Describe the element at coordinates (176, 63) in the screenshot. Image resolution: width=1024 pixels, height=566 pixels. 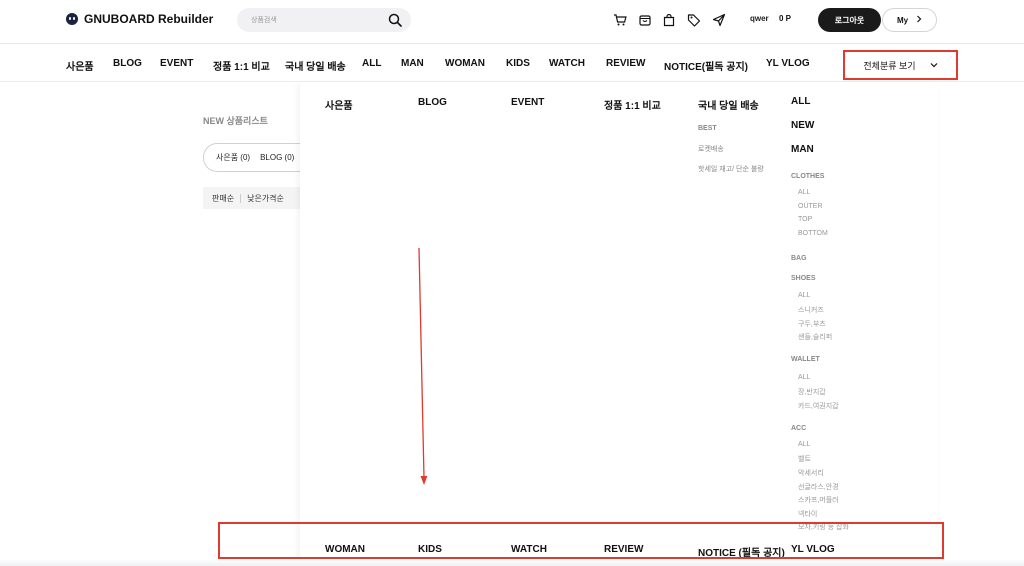
I see `nav-item-event: EVENT` at that location.